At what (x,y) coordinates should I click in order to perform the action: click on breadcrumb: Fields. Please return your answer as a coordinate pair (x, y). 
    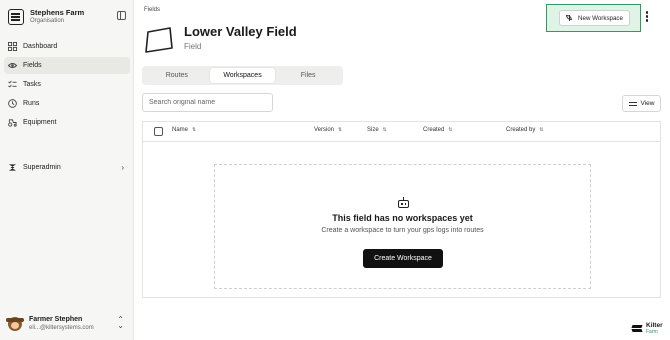
    Looking at the image, I should click on (152, 10).